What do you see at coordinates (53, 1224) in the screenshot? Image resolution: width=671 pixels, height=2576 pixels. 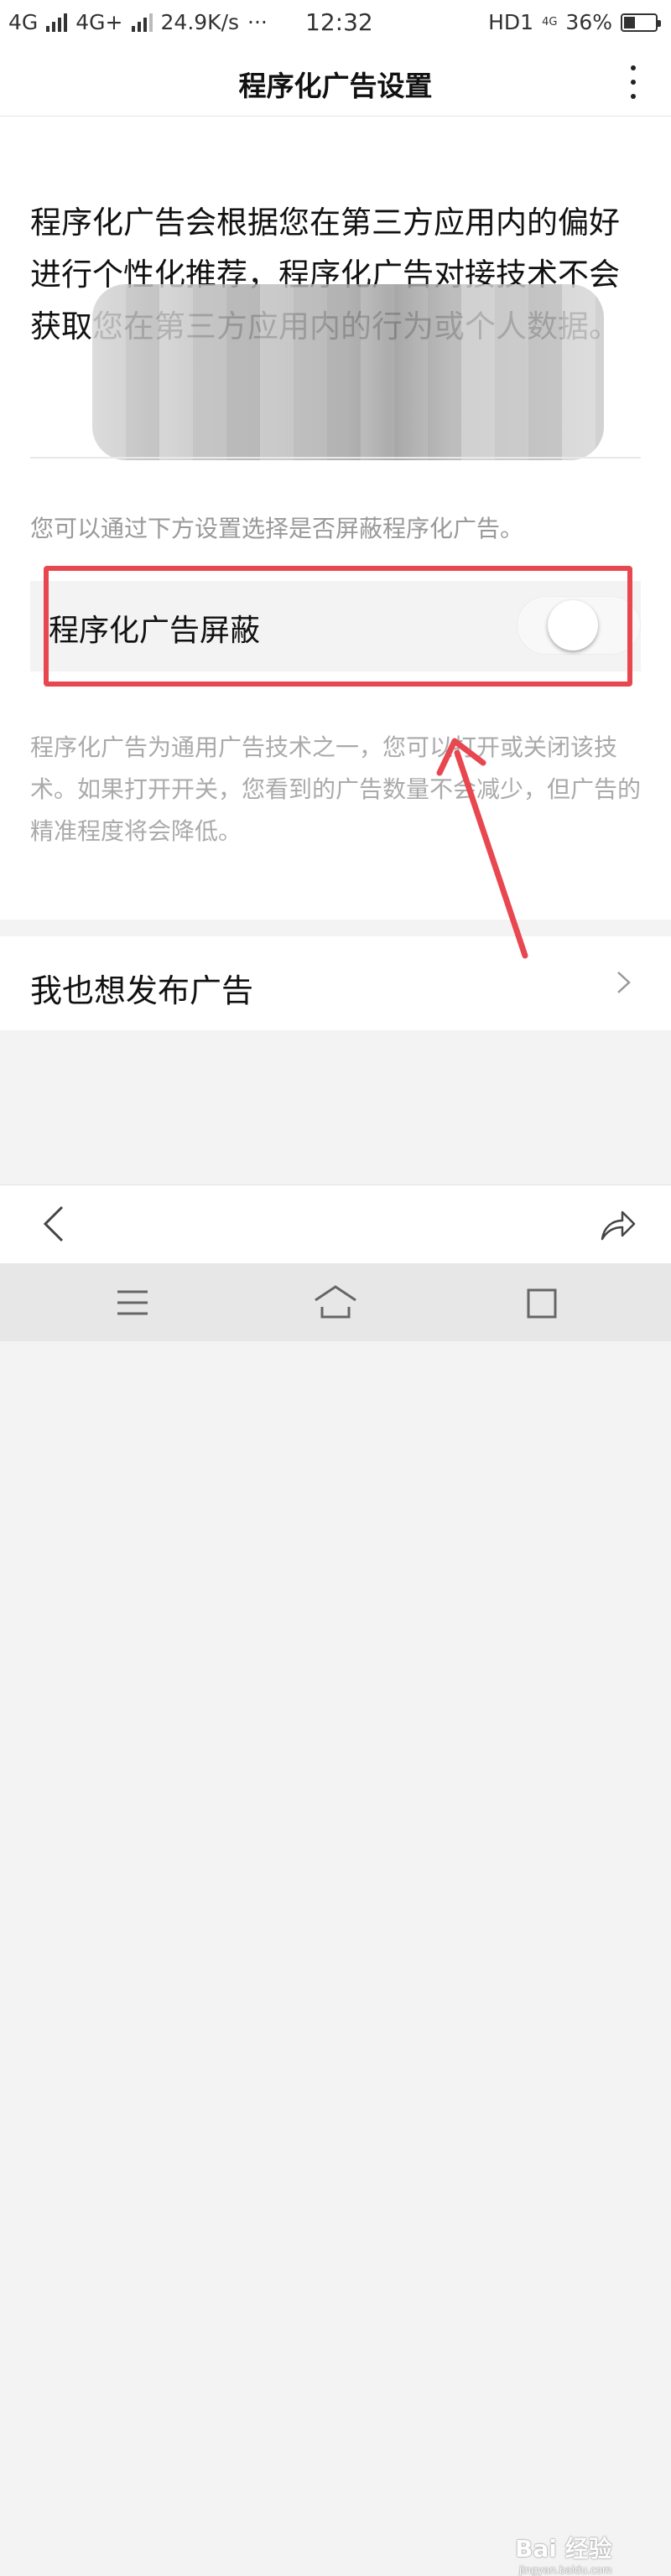 I see `back-icon` at bounding box center [53, 1224].